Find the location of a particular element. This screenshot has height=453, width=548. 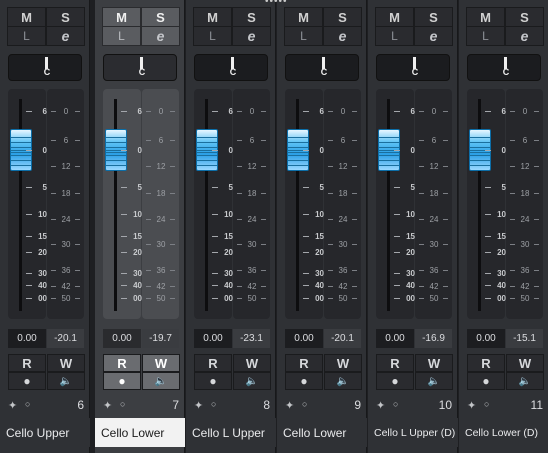

peak-readout: -19.7 is located at coordinates (160, 338).